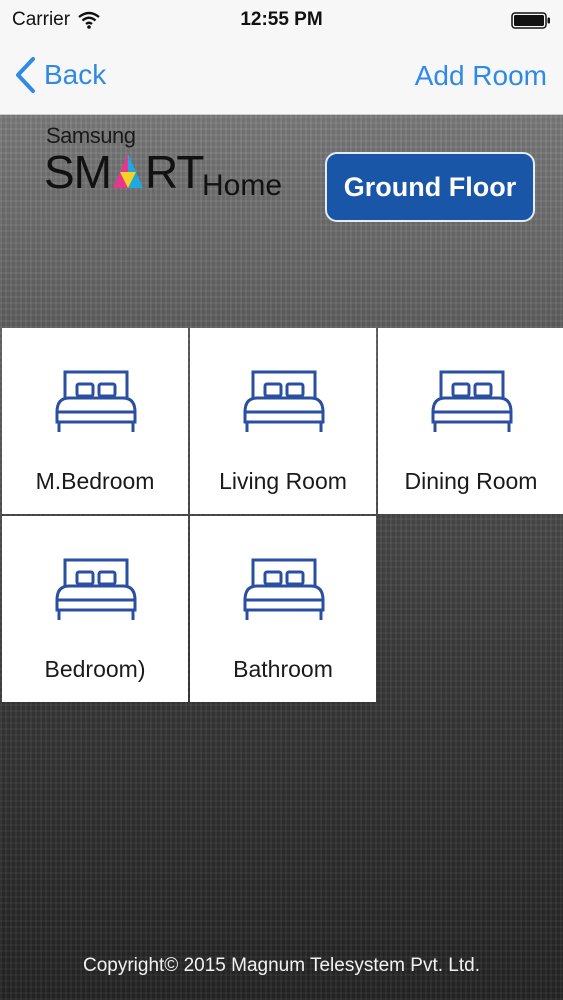  Describe the element at coordinates (95, 669) in the screenshot. I see `room-label: Bedroom)` at that location.